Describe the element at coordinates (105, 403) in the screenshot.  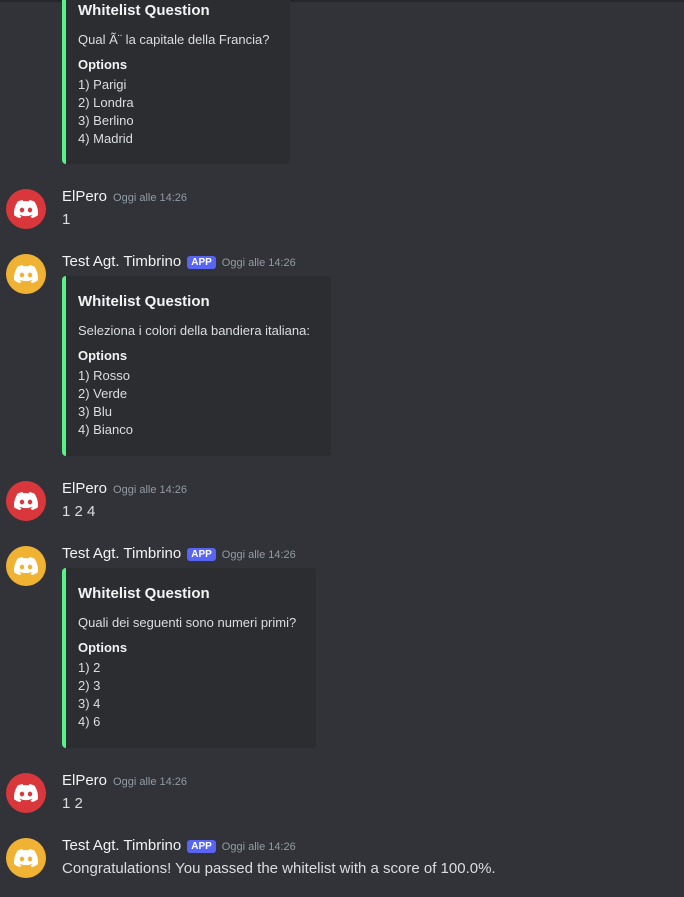
I see `embed-field-value: 1) Rosso 2) Verde 3) Blu 4) Bianco` at that location.